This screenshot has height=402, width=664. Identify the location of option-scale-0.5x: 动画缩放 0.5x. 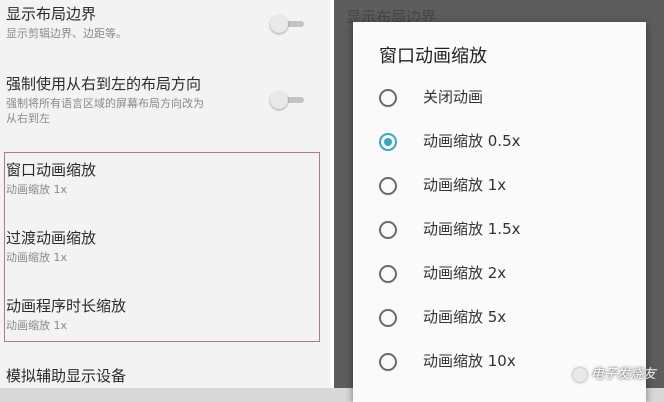
(509, 142).